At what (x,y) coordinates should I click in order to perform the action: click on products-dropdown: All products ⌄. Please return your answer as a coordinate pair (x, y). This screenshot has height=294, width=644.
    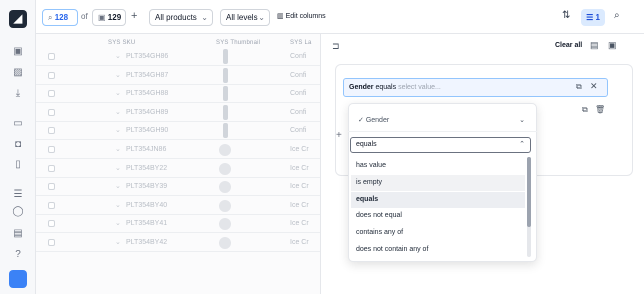
    Looking at the image, I should click on (181, 17).